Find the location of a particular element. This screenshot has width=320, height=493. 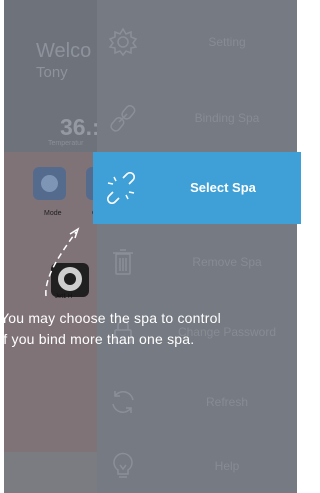

gear-icon is located at coordinates (123, 42).